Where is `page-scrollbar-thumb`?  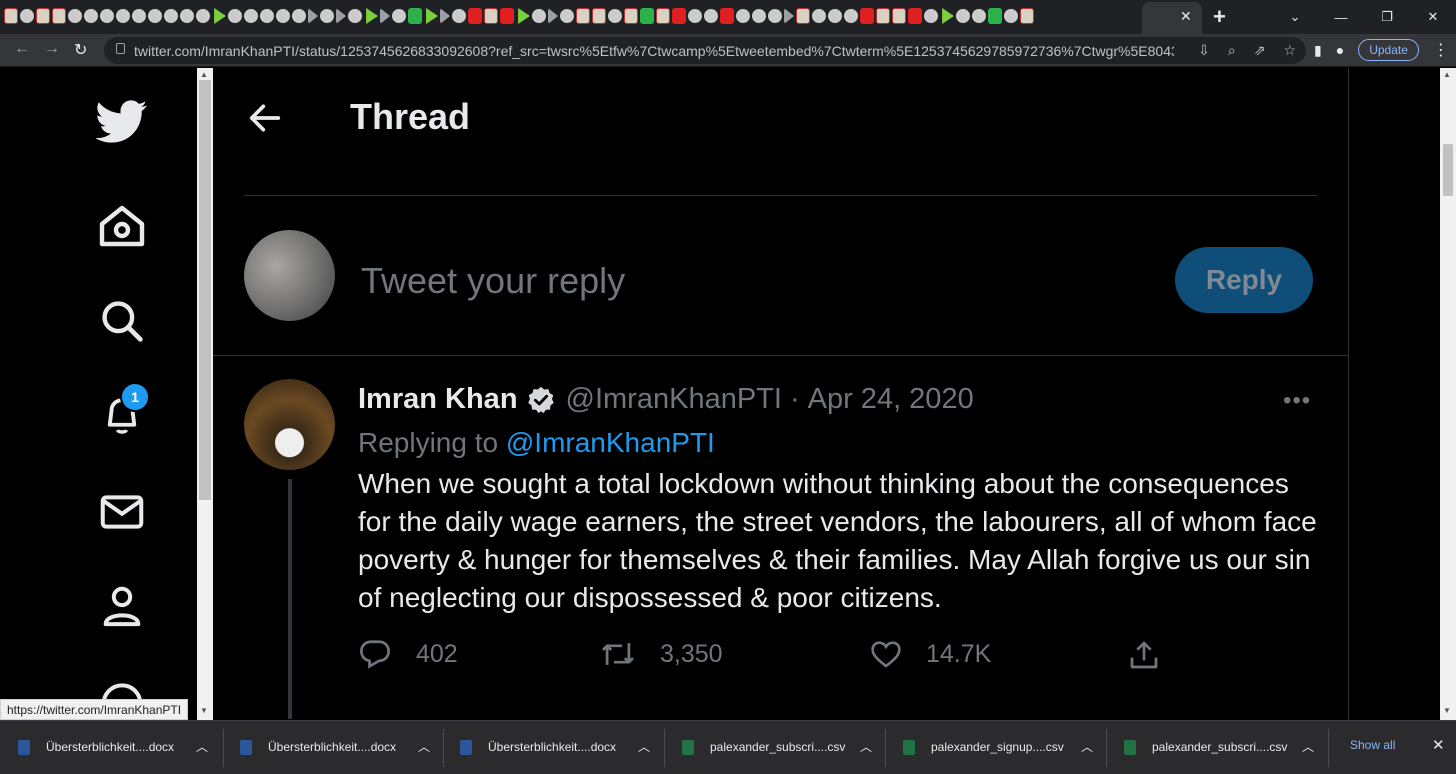 page-scrollbar-thumb is located at coordinates (1448, 170).